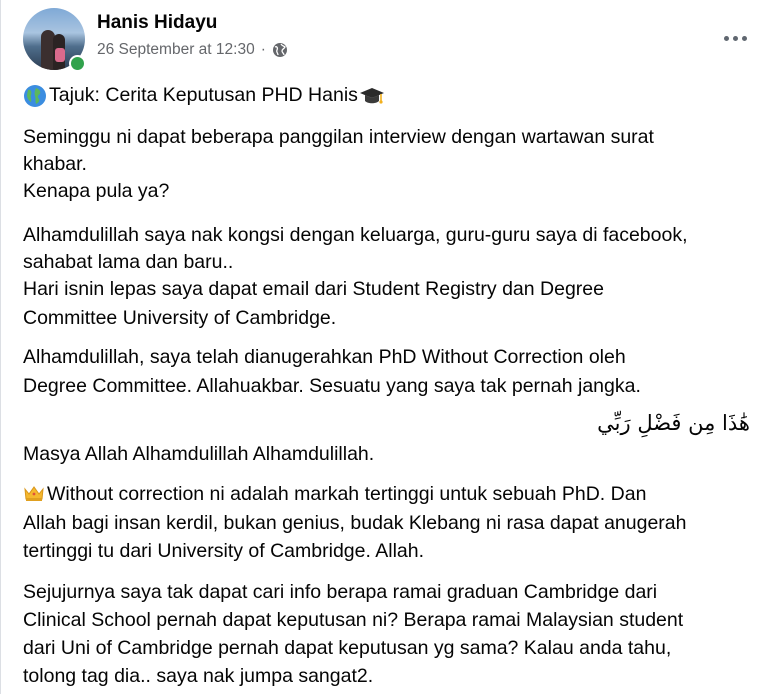 The image size is (772, 694). What do you see at coordinates (77, 63) in the screenshot?
I see `online-status-dot` at bounding box center [77, 63].